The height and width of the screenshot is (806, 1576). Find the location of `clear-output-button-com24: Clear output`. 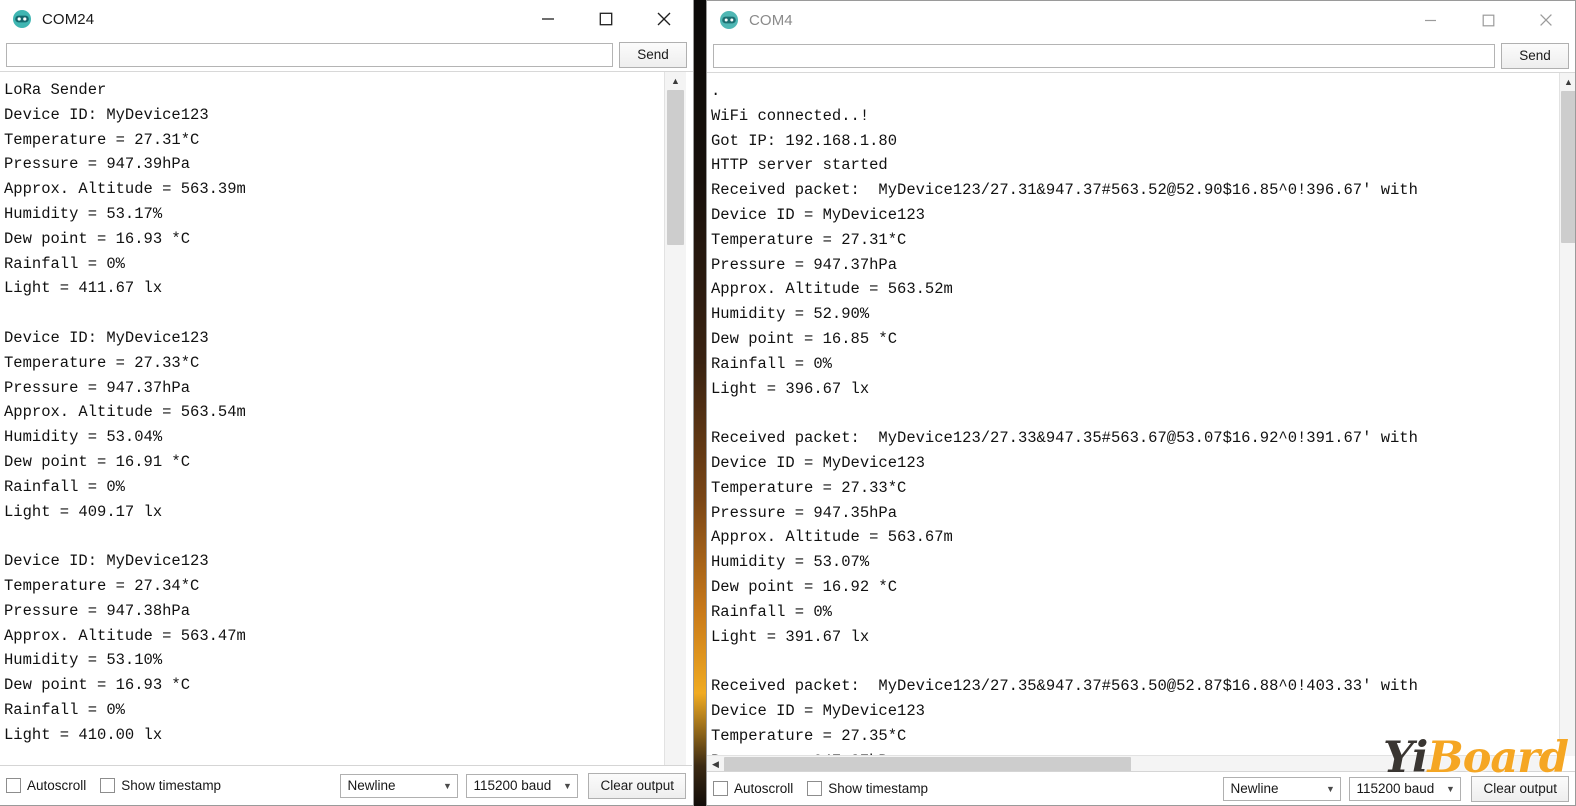

clear-output-button-com24: Clear output is located at coordinates (637, 785).